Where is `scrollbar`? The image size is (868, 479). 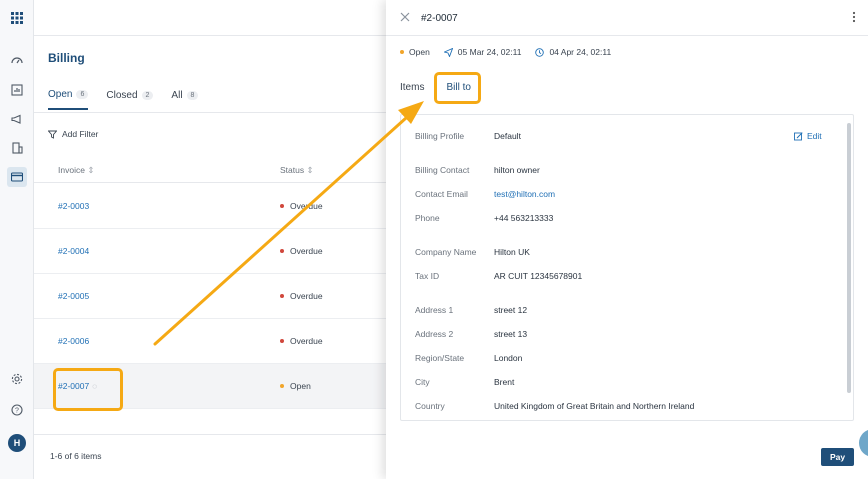 scrollbar is located at coordinates (849, 258).